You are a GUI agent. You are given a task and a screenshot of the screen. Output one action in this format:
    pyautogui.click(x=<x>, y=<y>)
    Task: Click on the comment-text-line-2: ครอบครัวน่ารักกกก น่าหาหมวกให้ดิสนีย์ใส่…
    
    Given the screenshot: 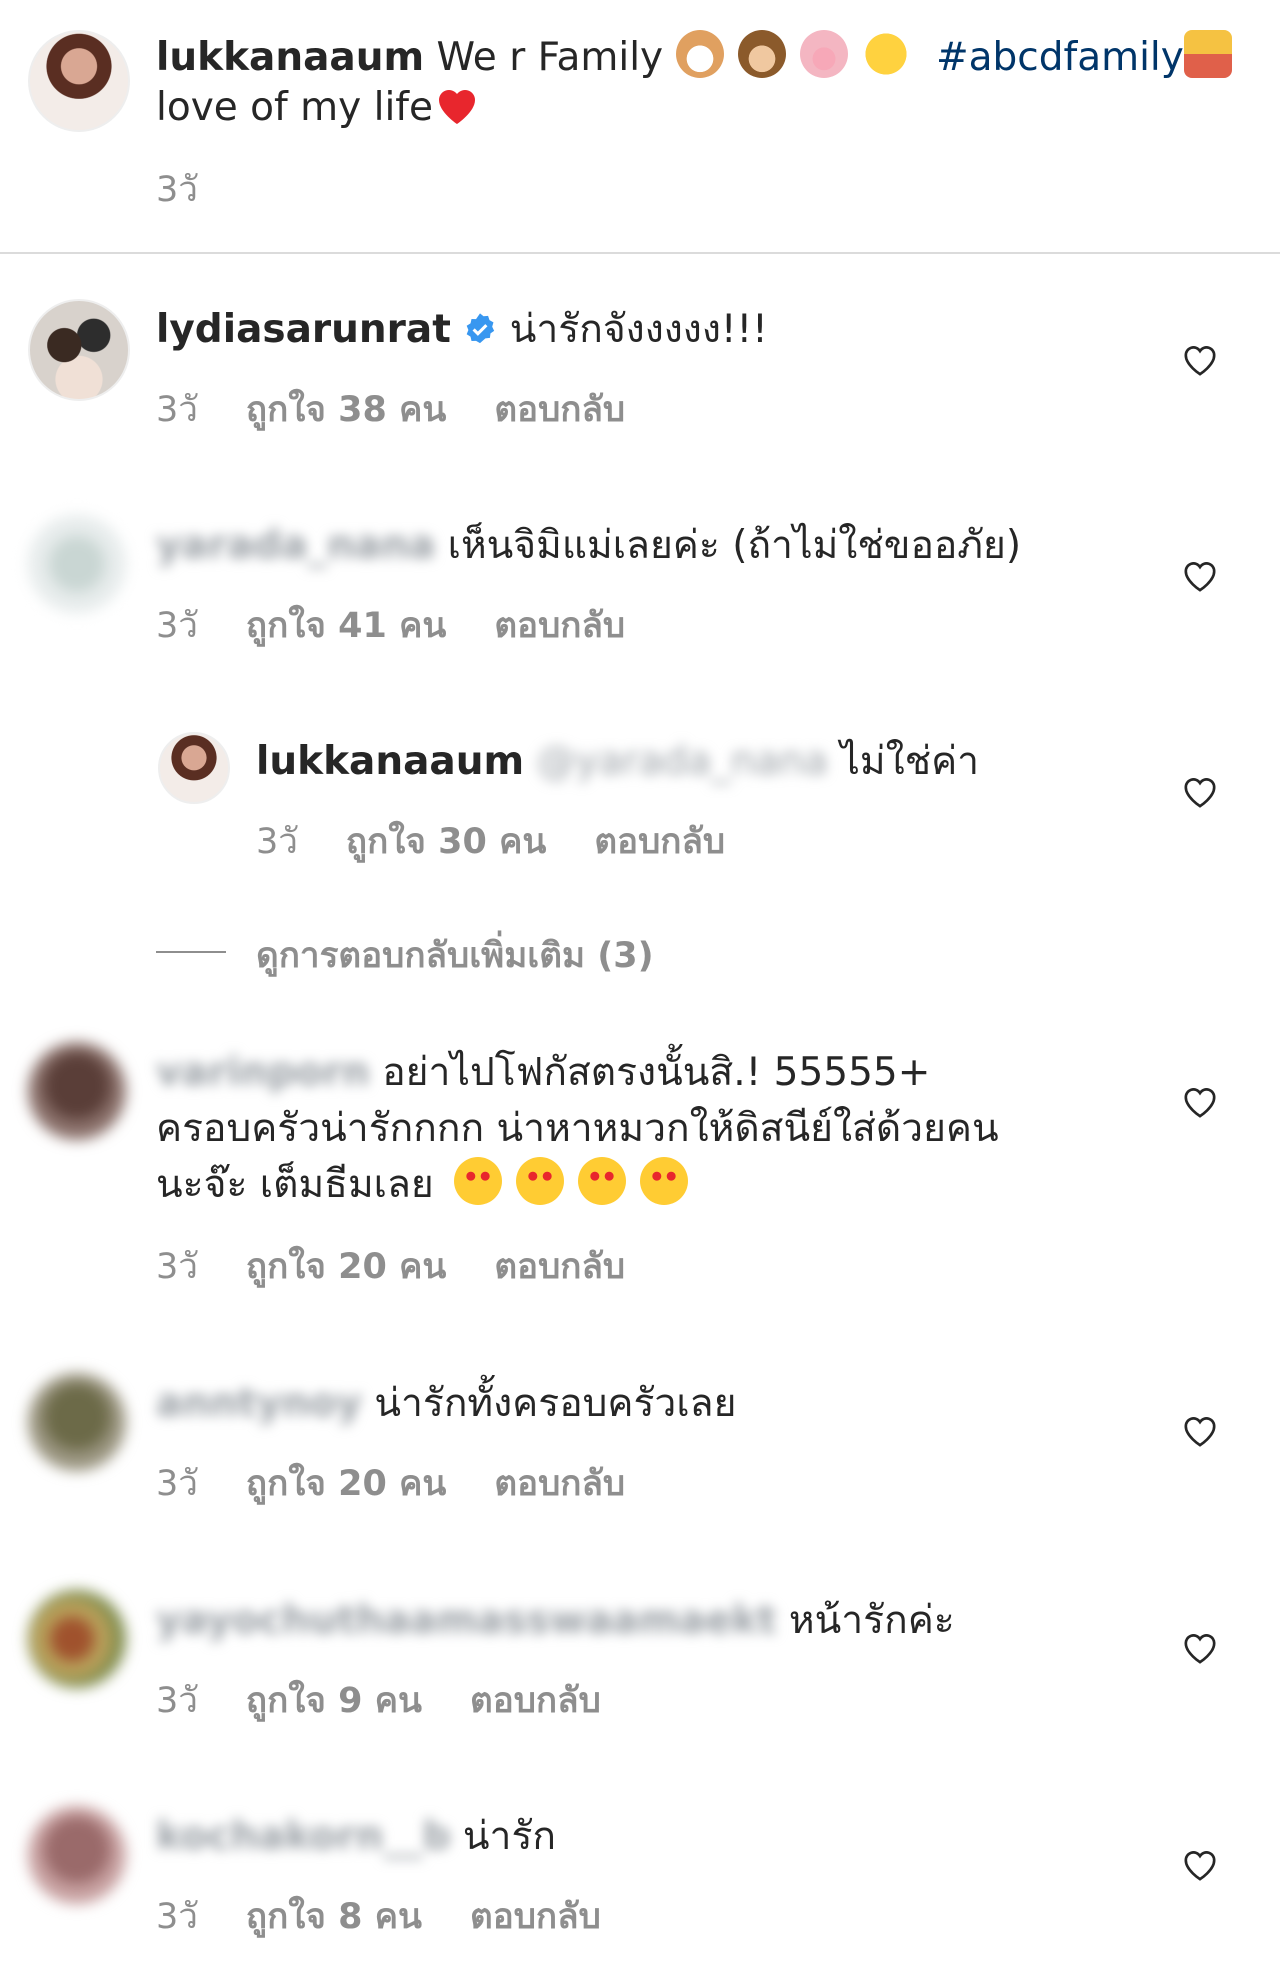 What is the action you would take?
    pyautogui.click(x=577, y=1128)
    